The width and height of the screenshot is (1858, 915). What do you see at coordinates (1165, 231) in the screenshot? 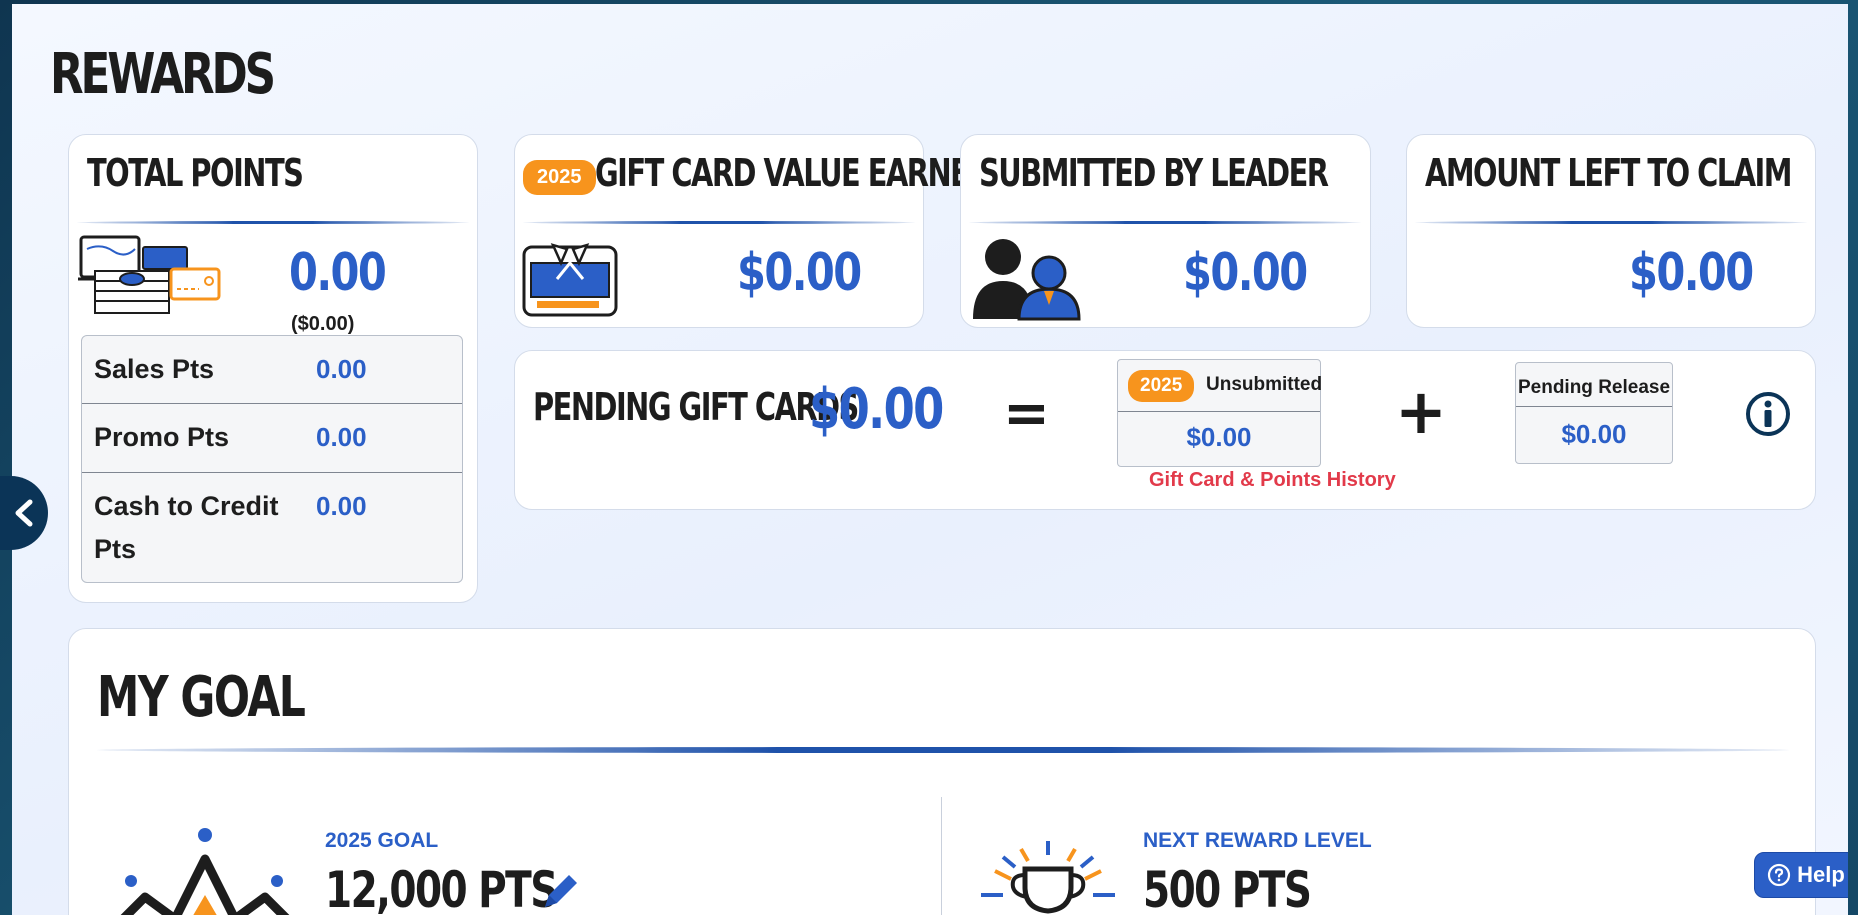
I see `submitted-by-leader-card: SUBMITTED BY LEADER $0.00` at bounding box center [1165, 231].